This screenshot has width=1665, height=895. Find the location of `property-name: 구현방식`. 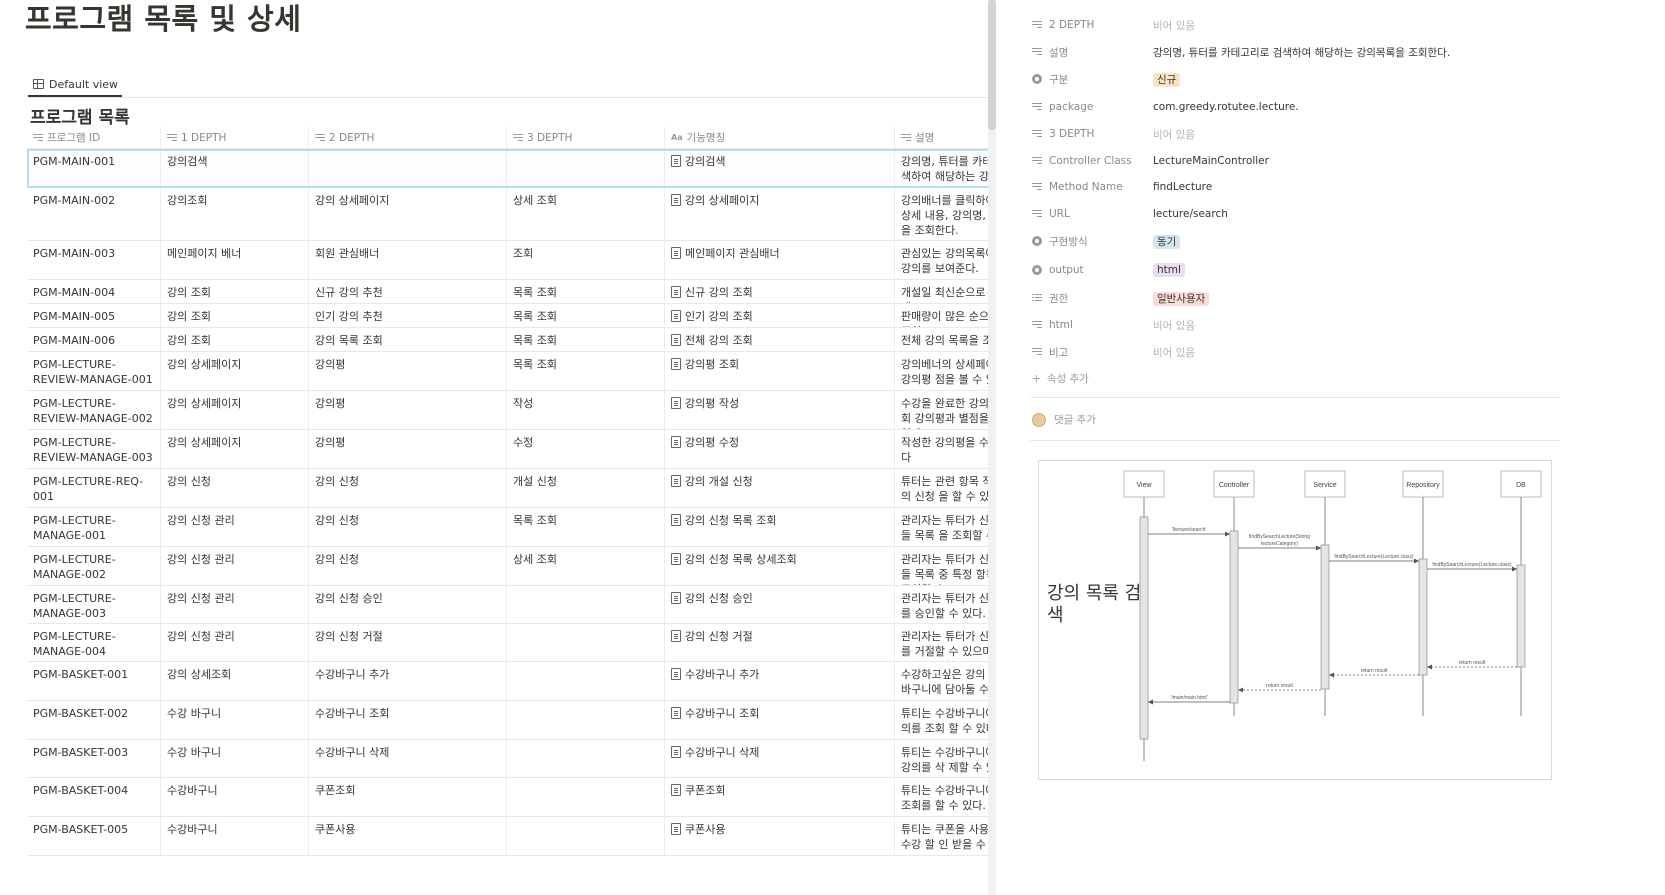

property-name: 구현방식 is located at coordinates (1092, 241).